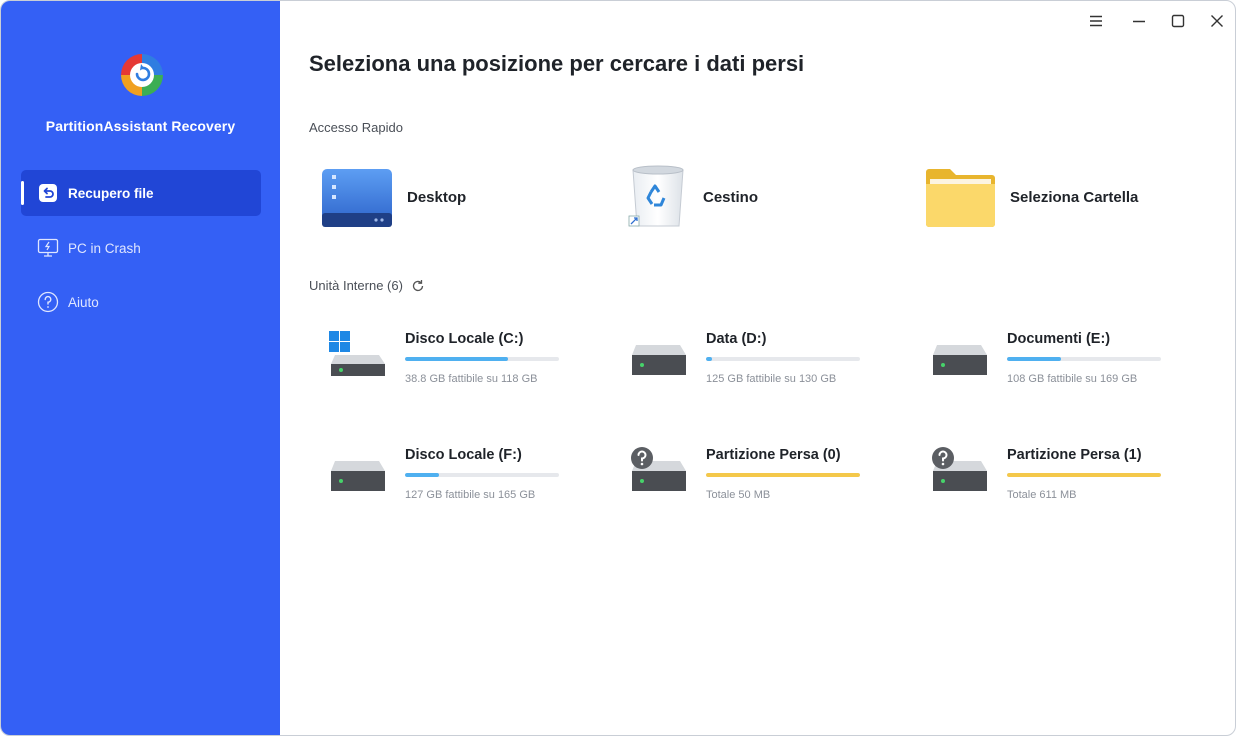  Describe the element at coordinates (960, 198) in the screenshot. I see `folder-icon` at that location.